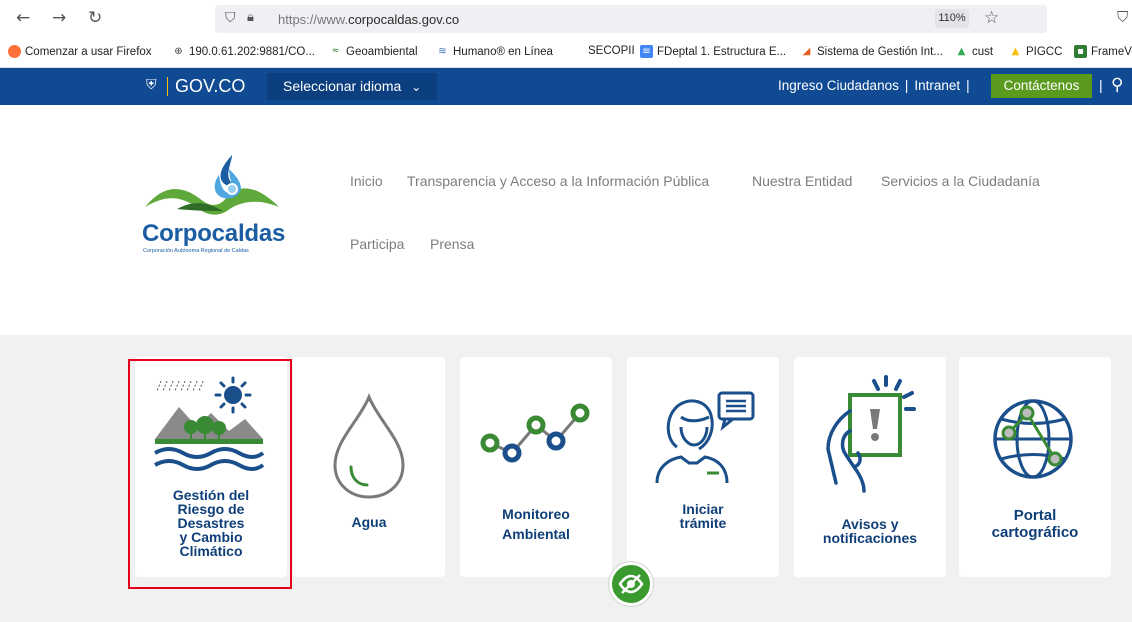 The width and height of the screenshot is (1132, 622). I want to click on firefox-icon, so click(14, 51).